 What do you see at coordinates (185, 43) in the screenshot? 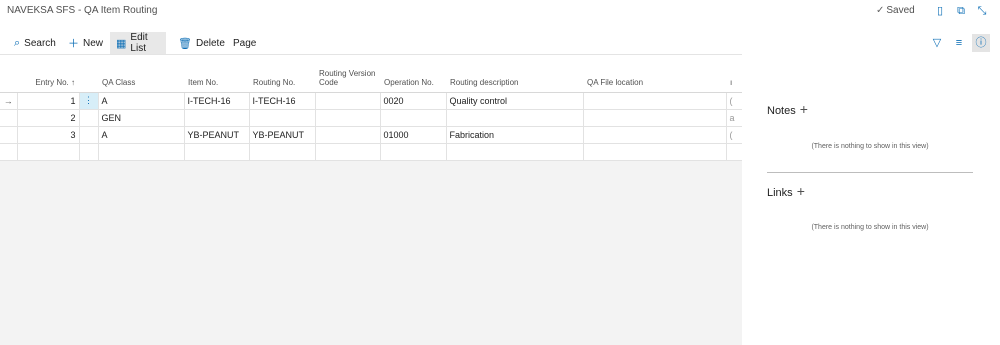
I see `trash-icon: 🗑` at bounding box center [185, 43].